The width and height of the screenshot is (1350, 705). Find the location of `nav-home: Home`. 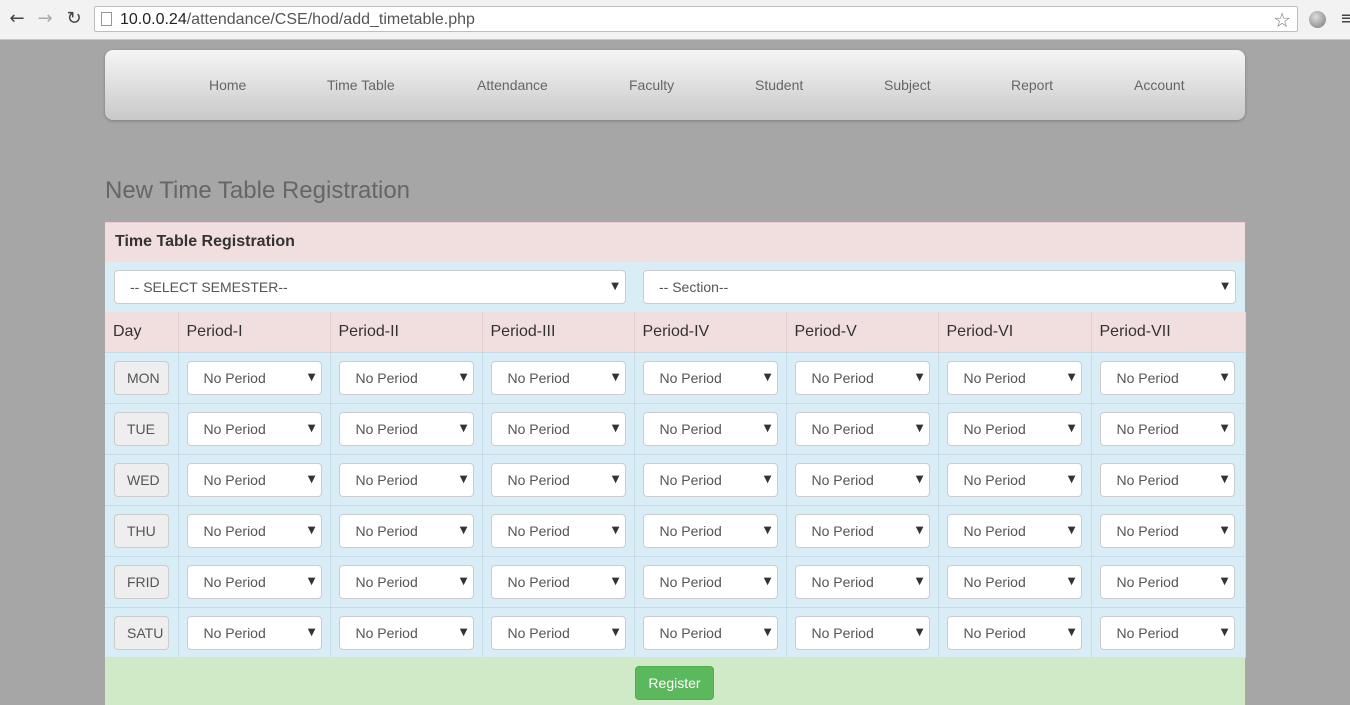

nav-home: Home is located at coordinates (227, 85).